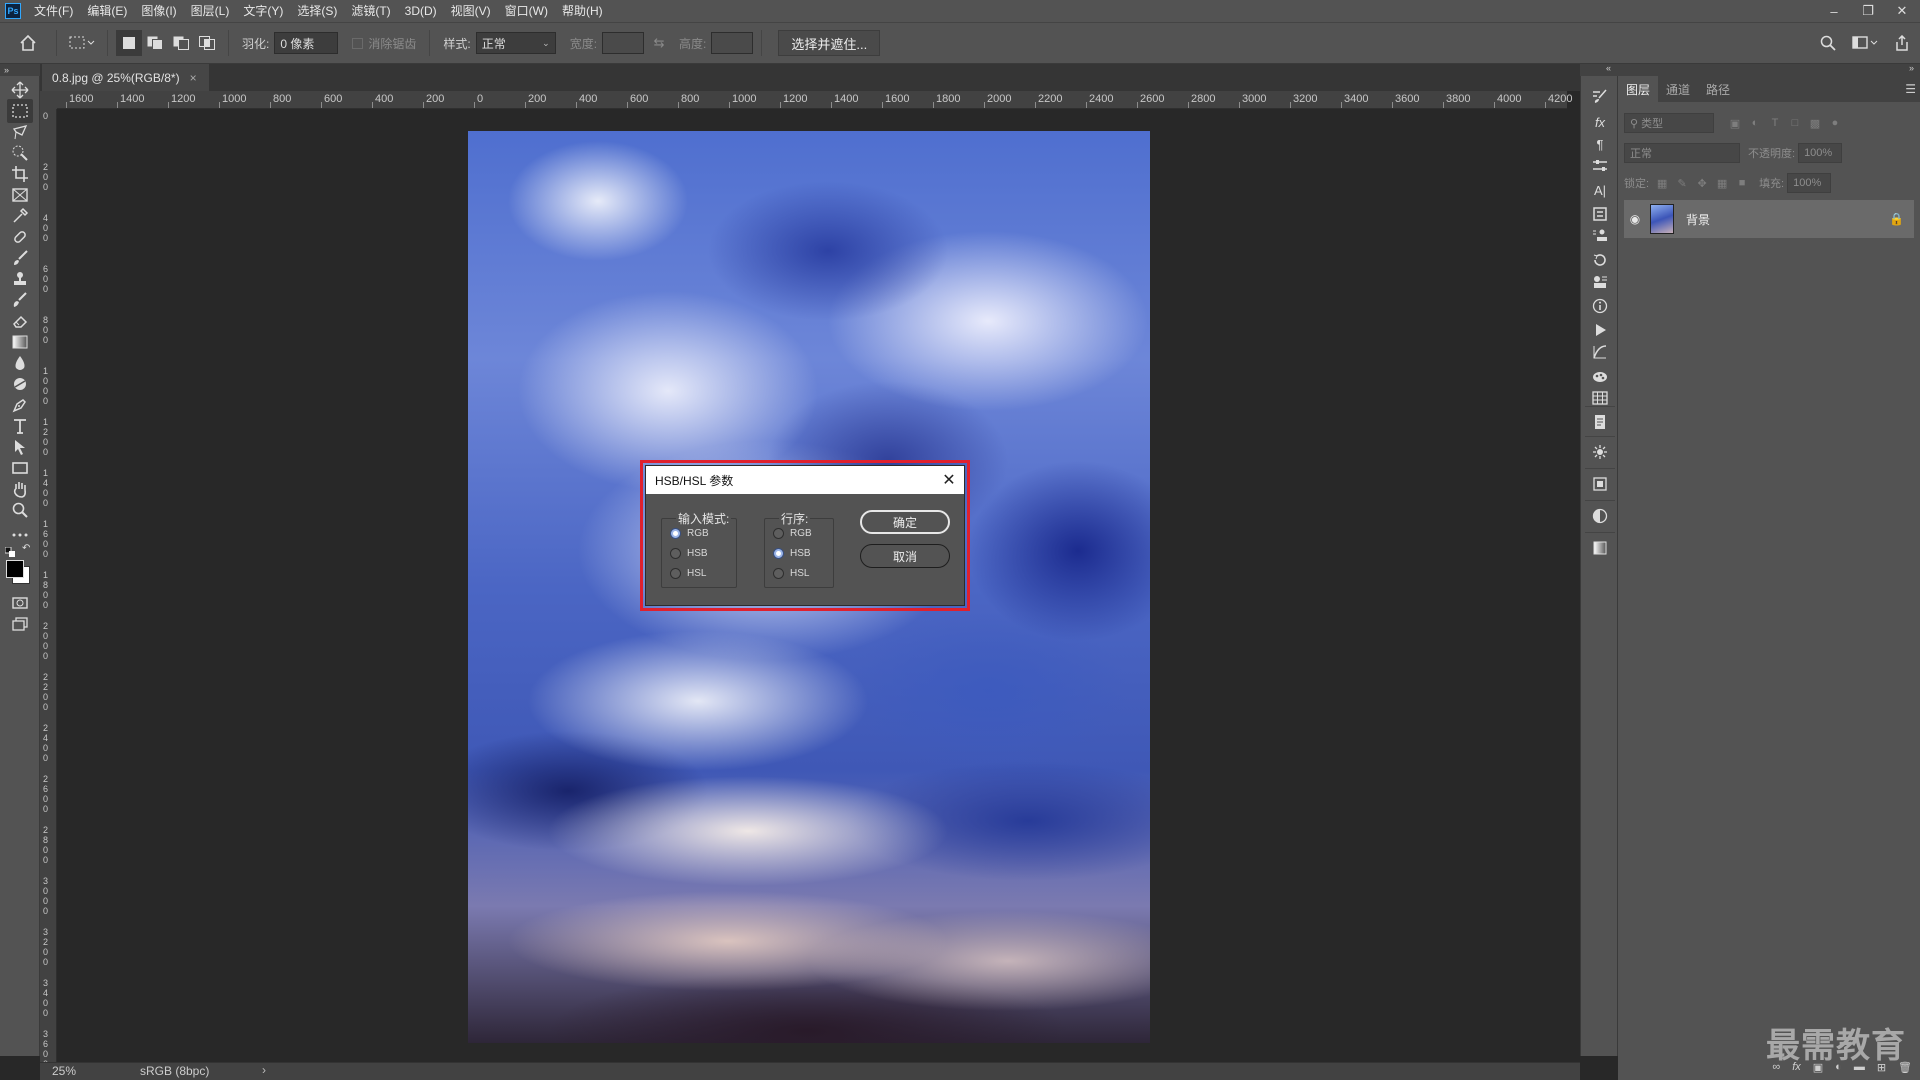 The image size is (1920, 1080). What do you see at coordinates (155, 43) in the screenshot?
I see `add-selection-icon` at bounding box center [155, 43].